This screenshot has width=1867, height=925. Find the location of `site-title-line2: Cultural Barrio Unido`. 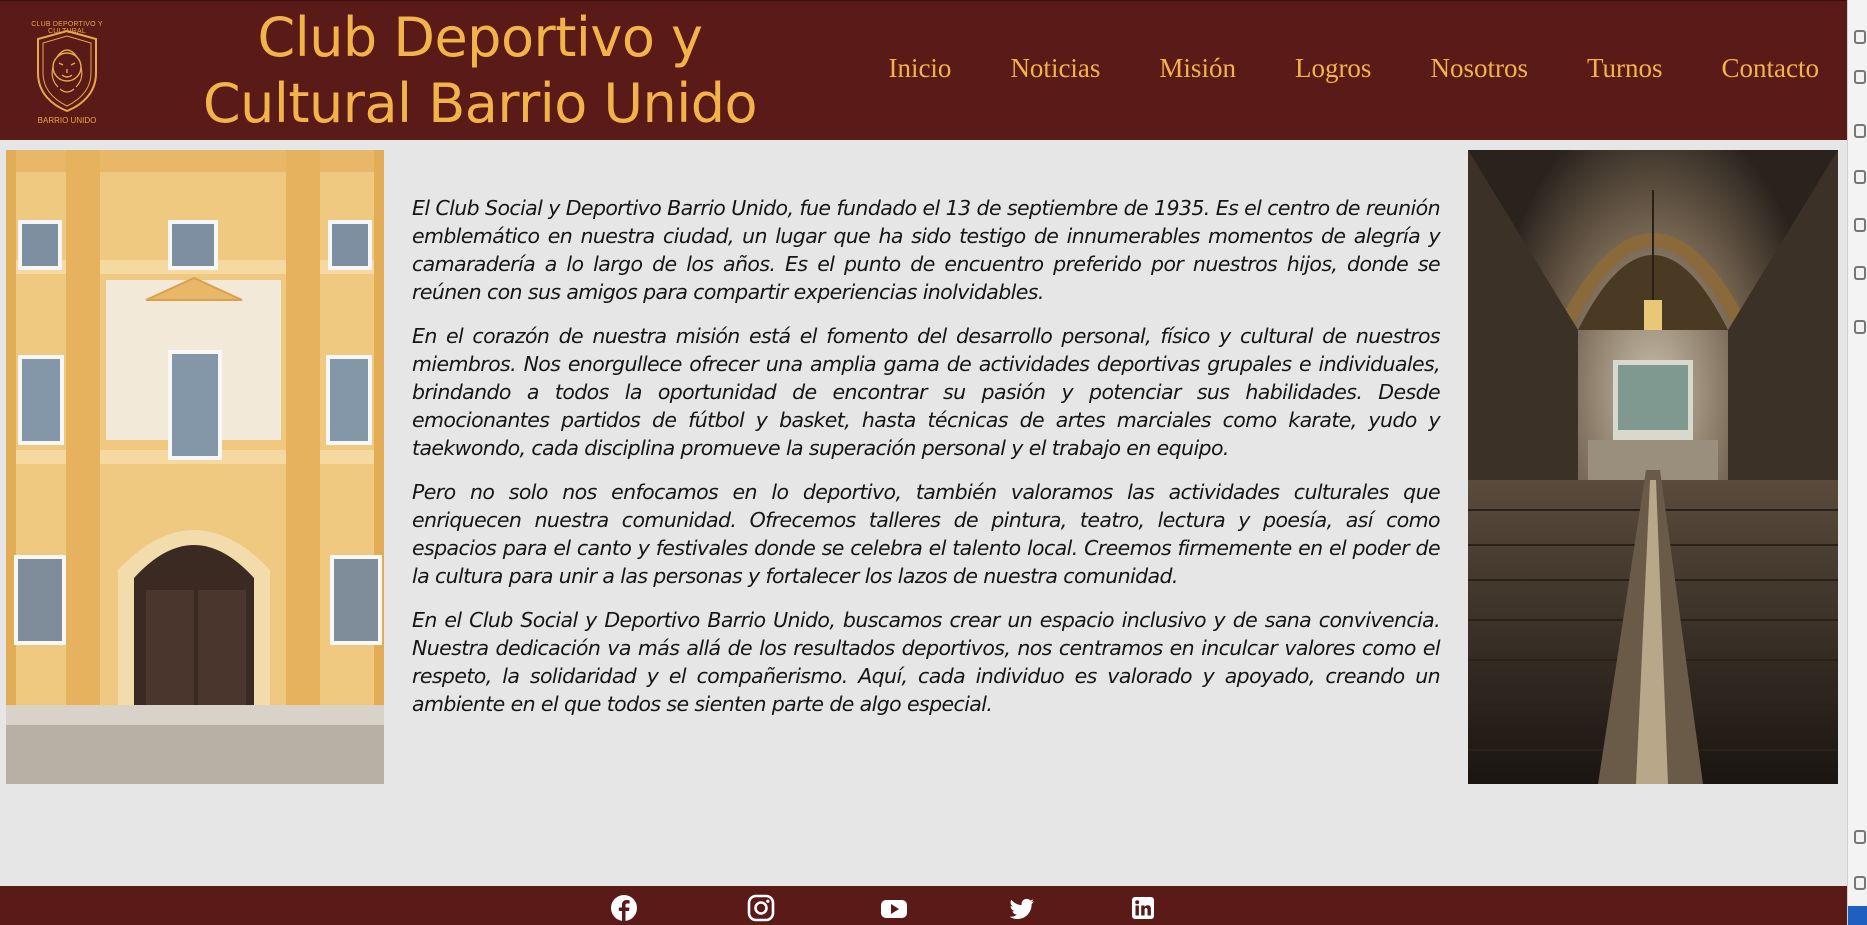

site-title-line2: Cultural Barrio Unido is located at coordinates (480, 103).